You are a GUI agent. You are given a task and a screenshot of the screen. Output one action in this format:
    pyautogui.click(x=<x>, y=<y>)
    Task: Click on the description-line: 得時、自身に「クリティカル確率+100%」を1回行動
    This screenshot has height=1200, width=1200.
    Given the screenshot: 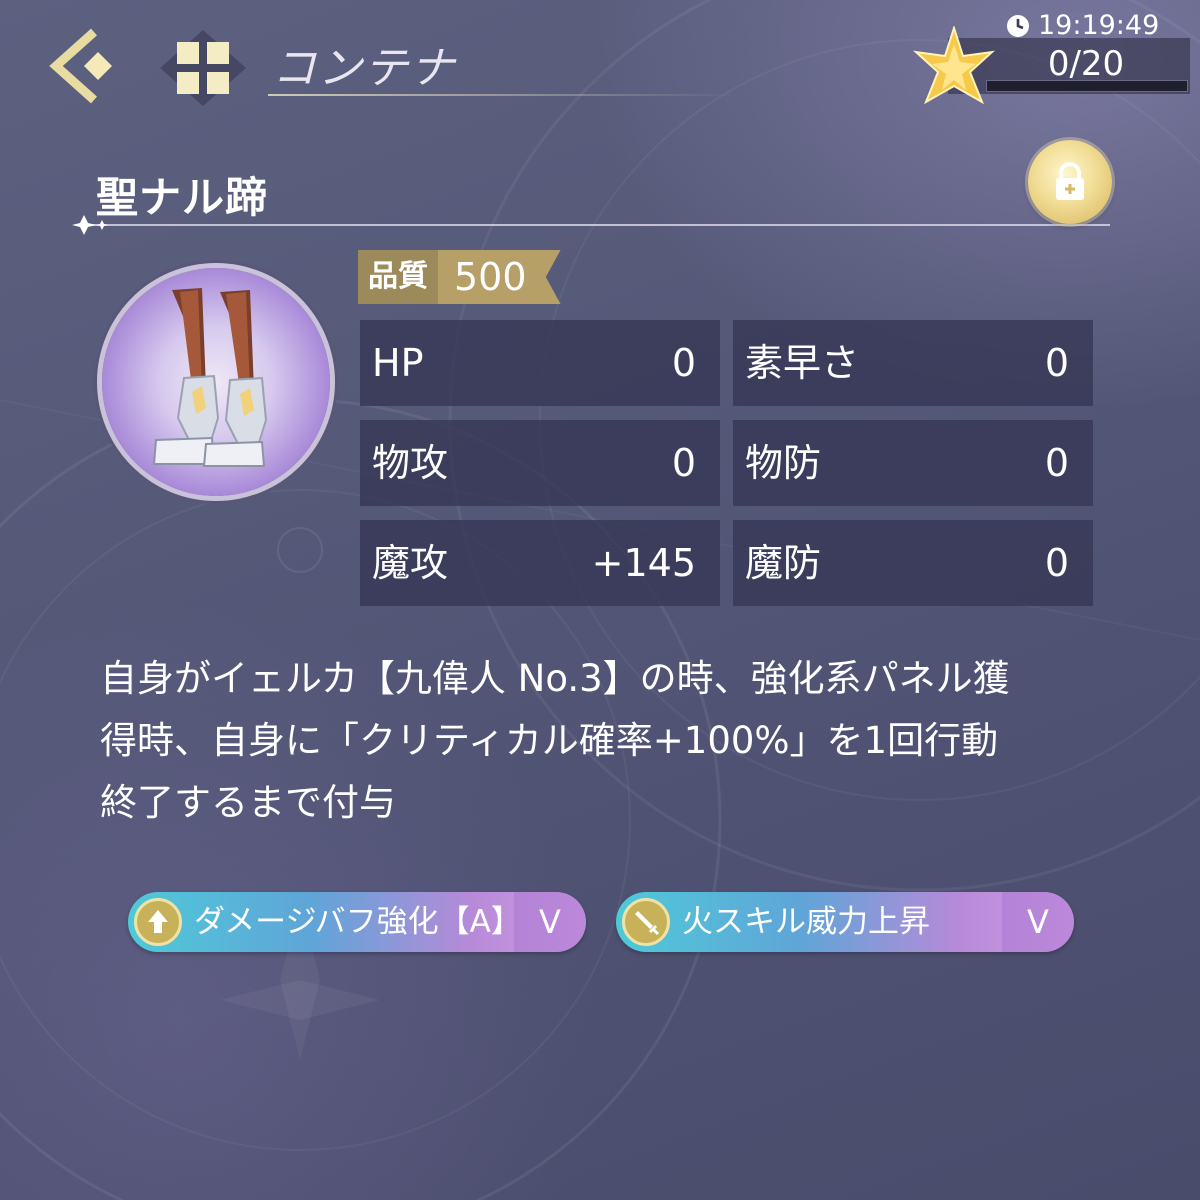 What is the action you would take?
    pyautogui.click(x=549, y=740)
    